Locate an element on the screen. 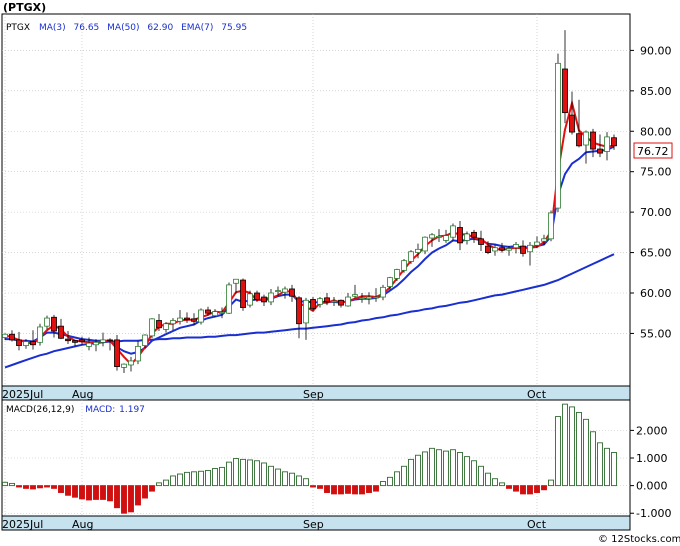  price-y-tick-label: 85.00 is located at coordinates (656, 91).